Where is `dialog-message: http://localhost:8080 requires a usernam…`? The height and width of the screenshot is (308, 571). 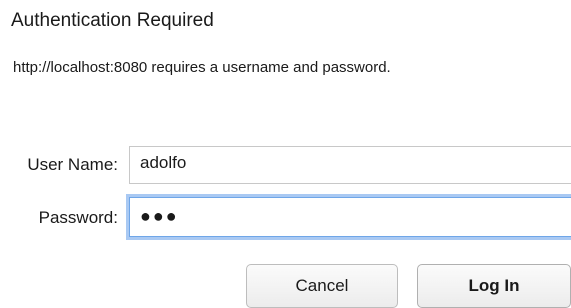 dialog-message: http://localhost:8080 requires a usernam… is located at coordinates (202, 67).